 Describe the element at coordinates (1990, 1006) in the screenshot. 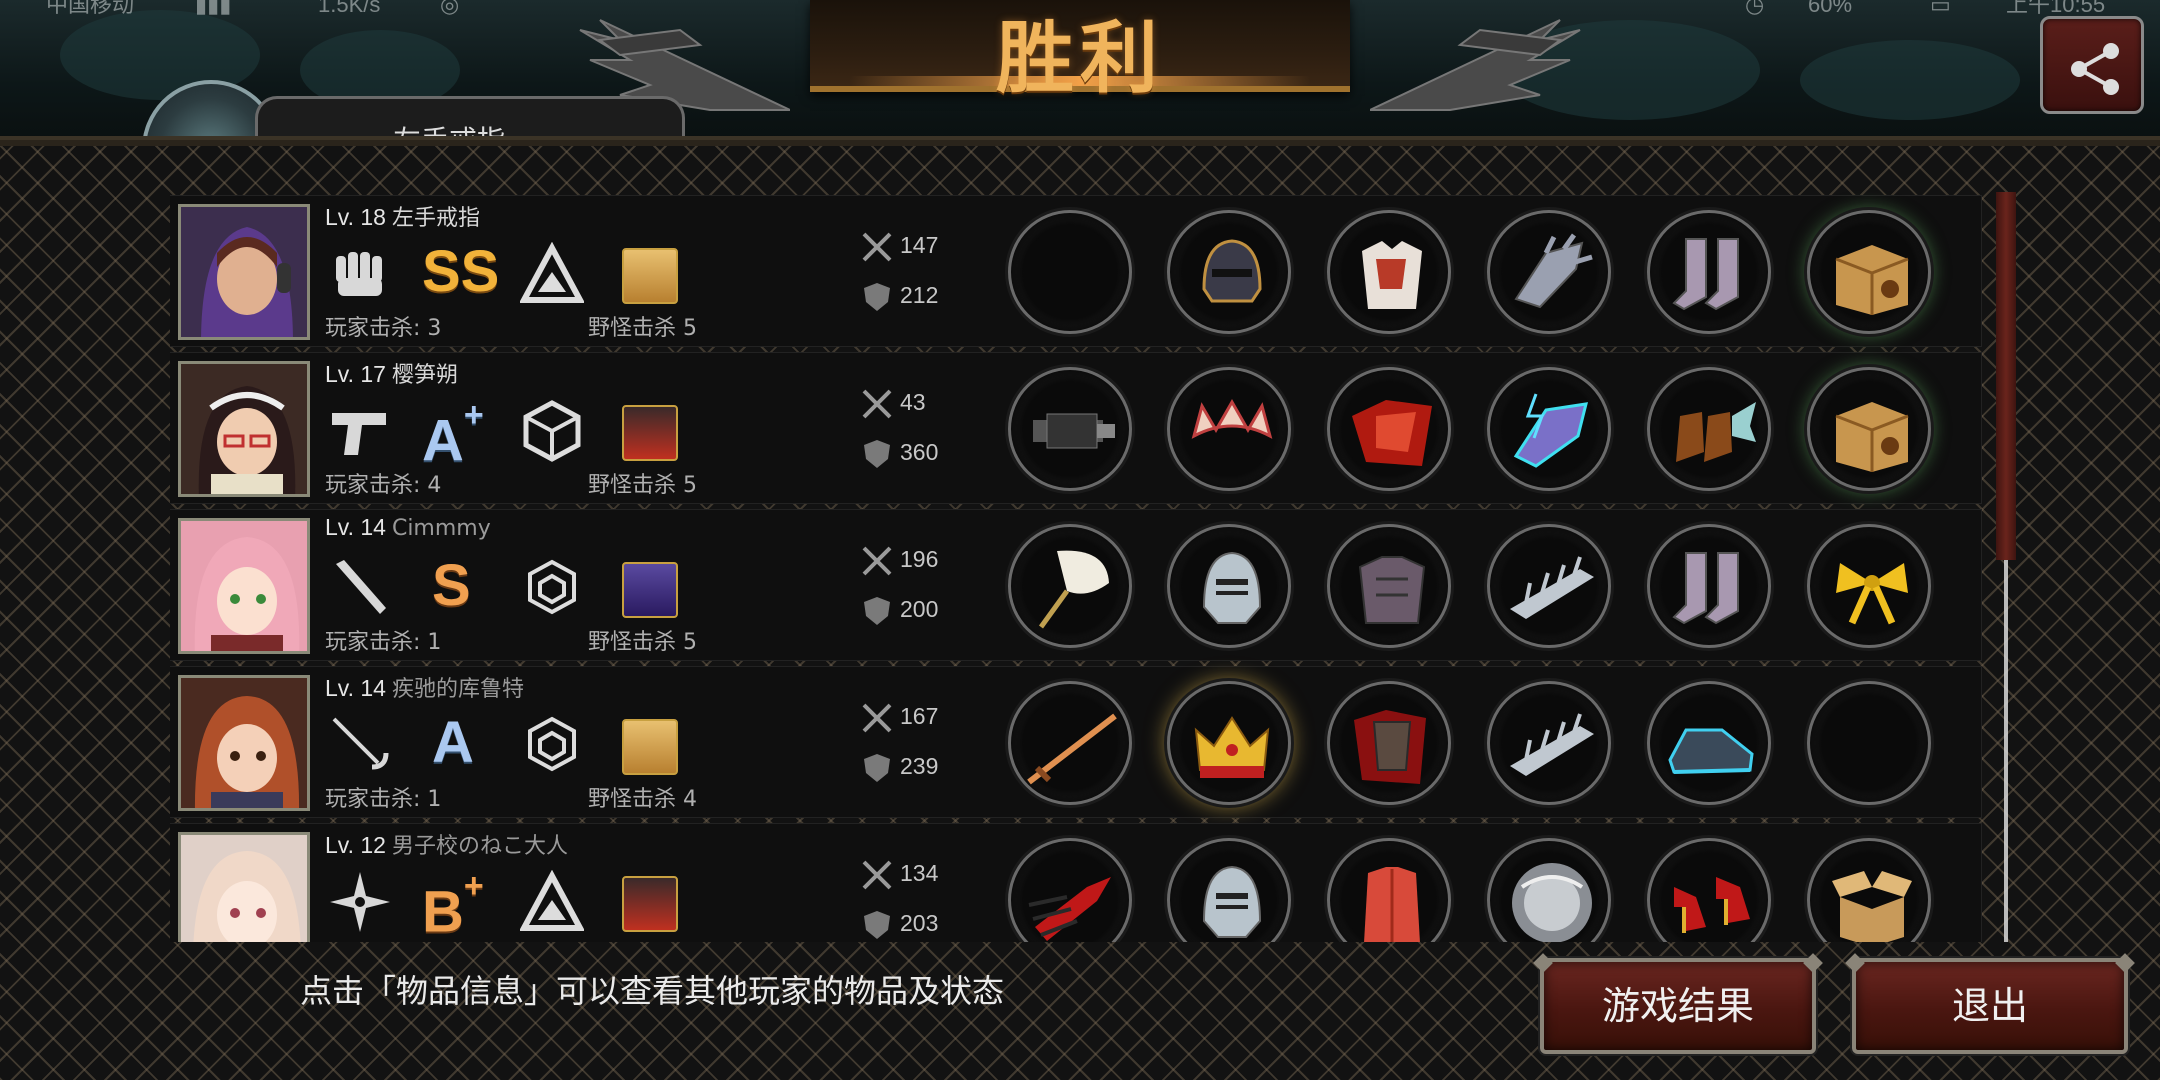

I see `exit-button: 退出` at that location.